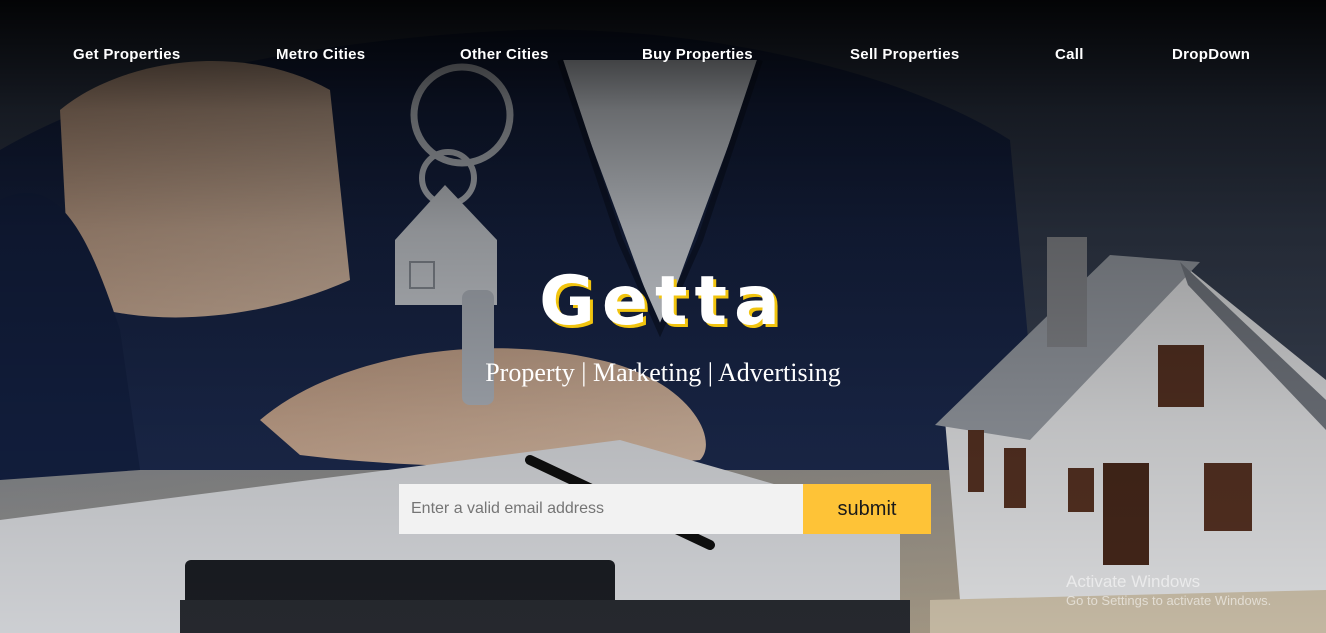 The image size is (1326, 633). What do you see at coordinates (601, 509) in the screenshot?
I see `email-input` at bounding box center [601, 509].